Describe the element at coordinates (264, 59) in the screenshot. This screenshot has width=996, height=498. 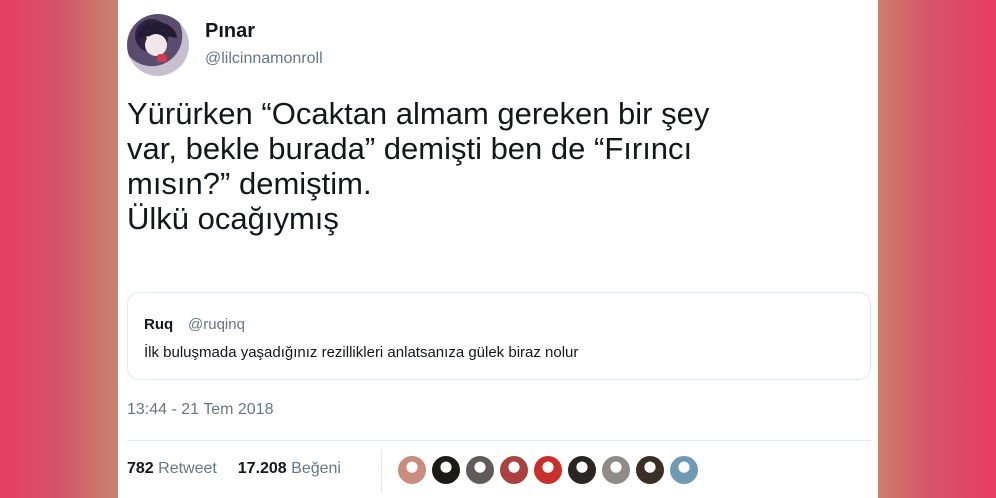
I see `author-handle: @lilcinnamonroll` at that location.